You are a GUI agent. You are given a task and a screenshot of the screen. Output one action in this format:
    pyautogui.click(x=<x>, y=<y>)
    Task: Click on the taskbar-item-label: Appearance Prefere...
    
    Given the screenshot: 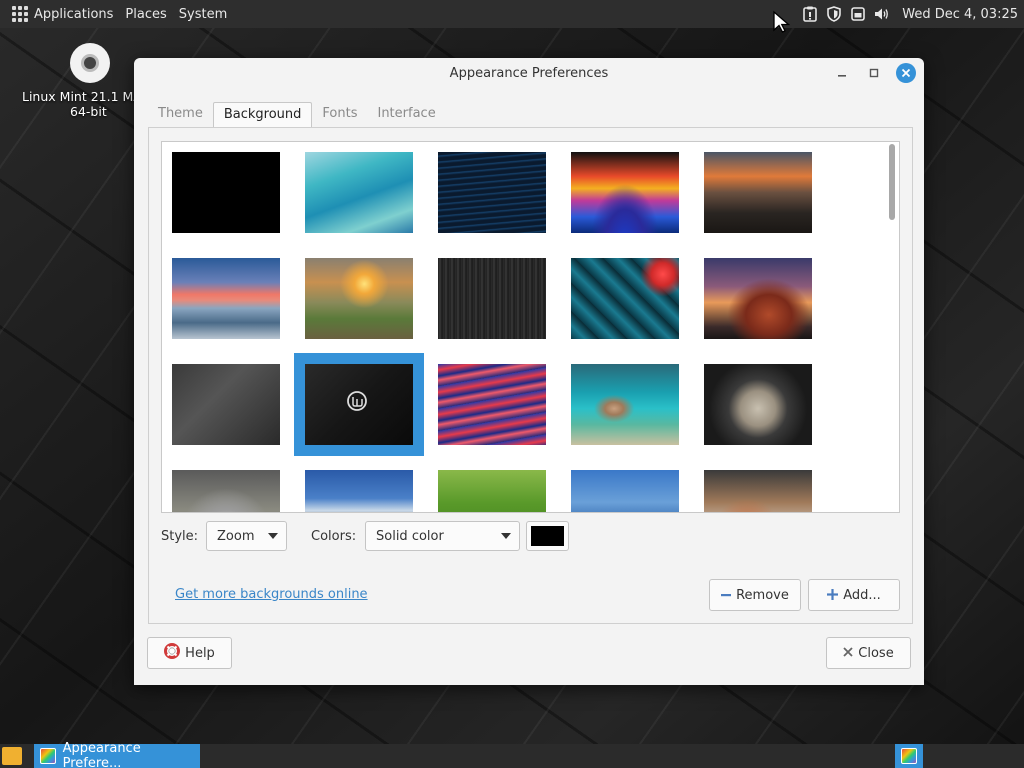 What is the action you would take?
    pyautogui.click(x=101, y=754)
    